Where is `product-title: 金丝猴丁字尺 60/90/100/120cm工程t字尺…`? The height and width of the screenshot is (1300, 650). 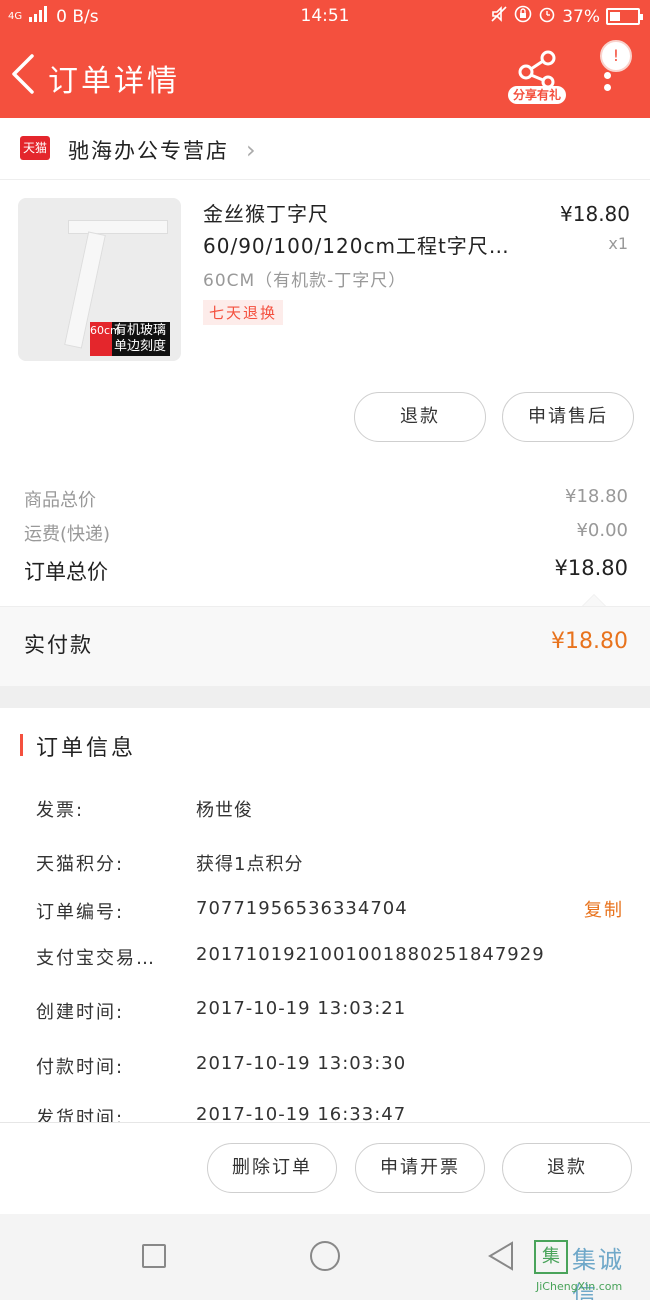 product-title: 金丝猴丁字尺 60/90/100/120cm工程t字尺… is located at coordinates (368, 230).